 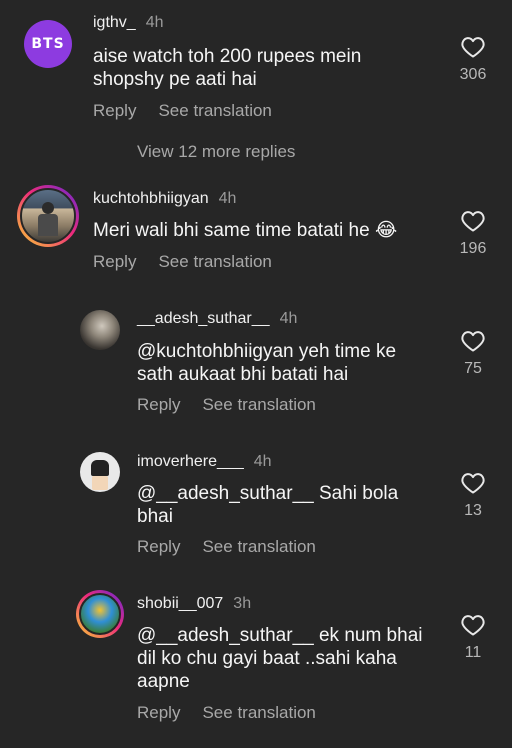 What do you see at coordinates (242, 603) in the screenshot?
I see `timestamp: 3h` at bounding box center [242, 603].